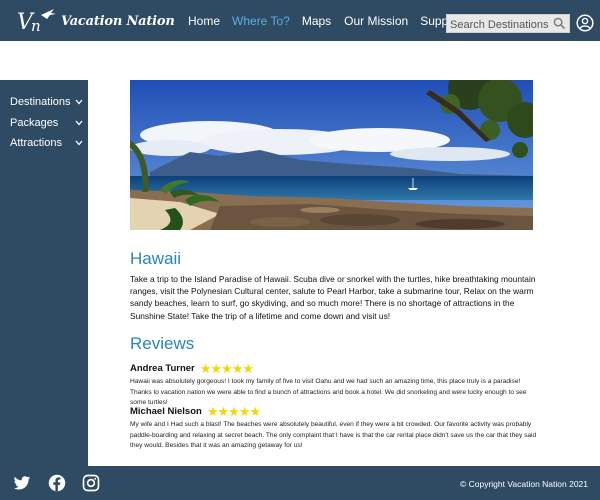 The height and width of the screenshot is (500, 600). I want to click on copyright-text: © Copyright Vacation Nation 2021, so click(523, 484).